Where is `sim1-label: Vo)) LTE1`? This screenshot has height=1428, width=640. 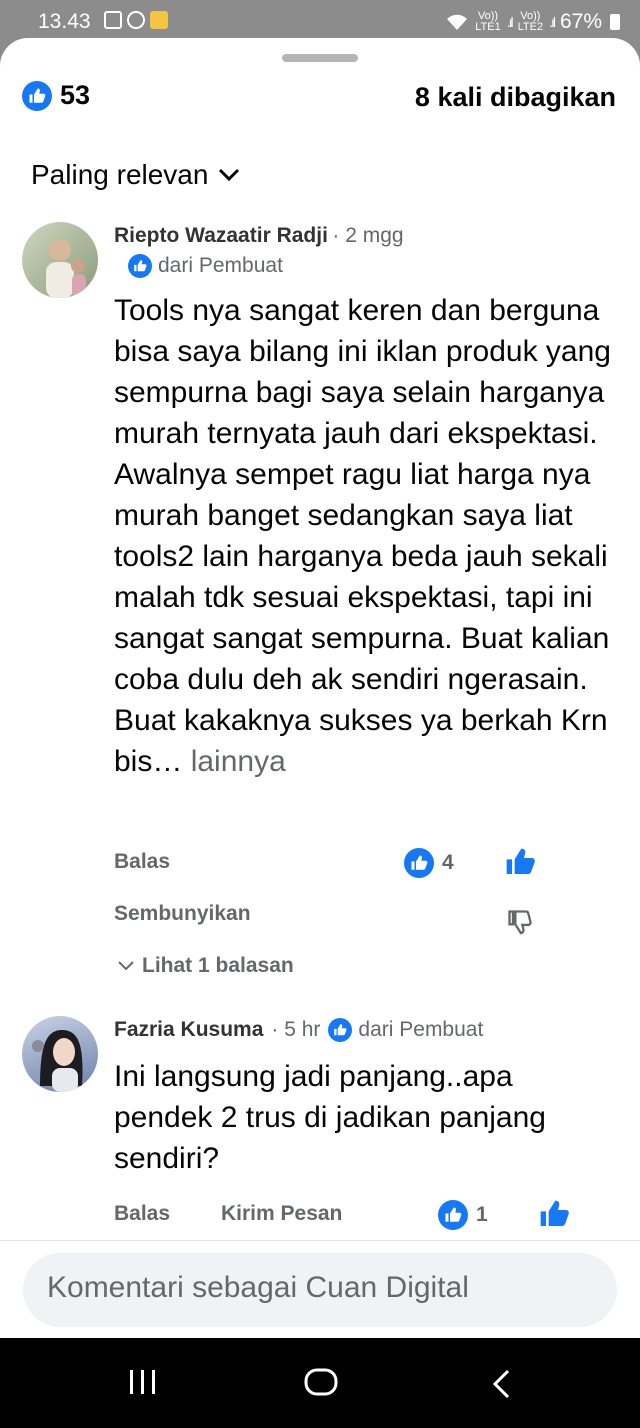
sim1-label: Vo)) LTE1 is located at coordinates (488, 21).